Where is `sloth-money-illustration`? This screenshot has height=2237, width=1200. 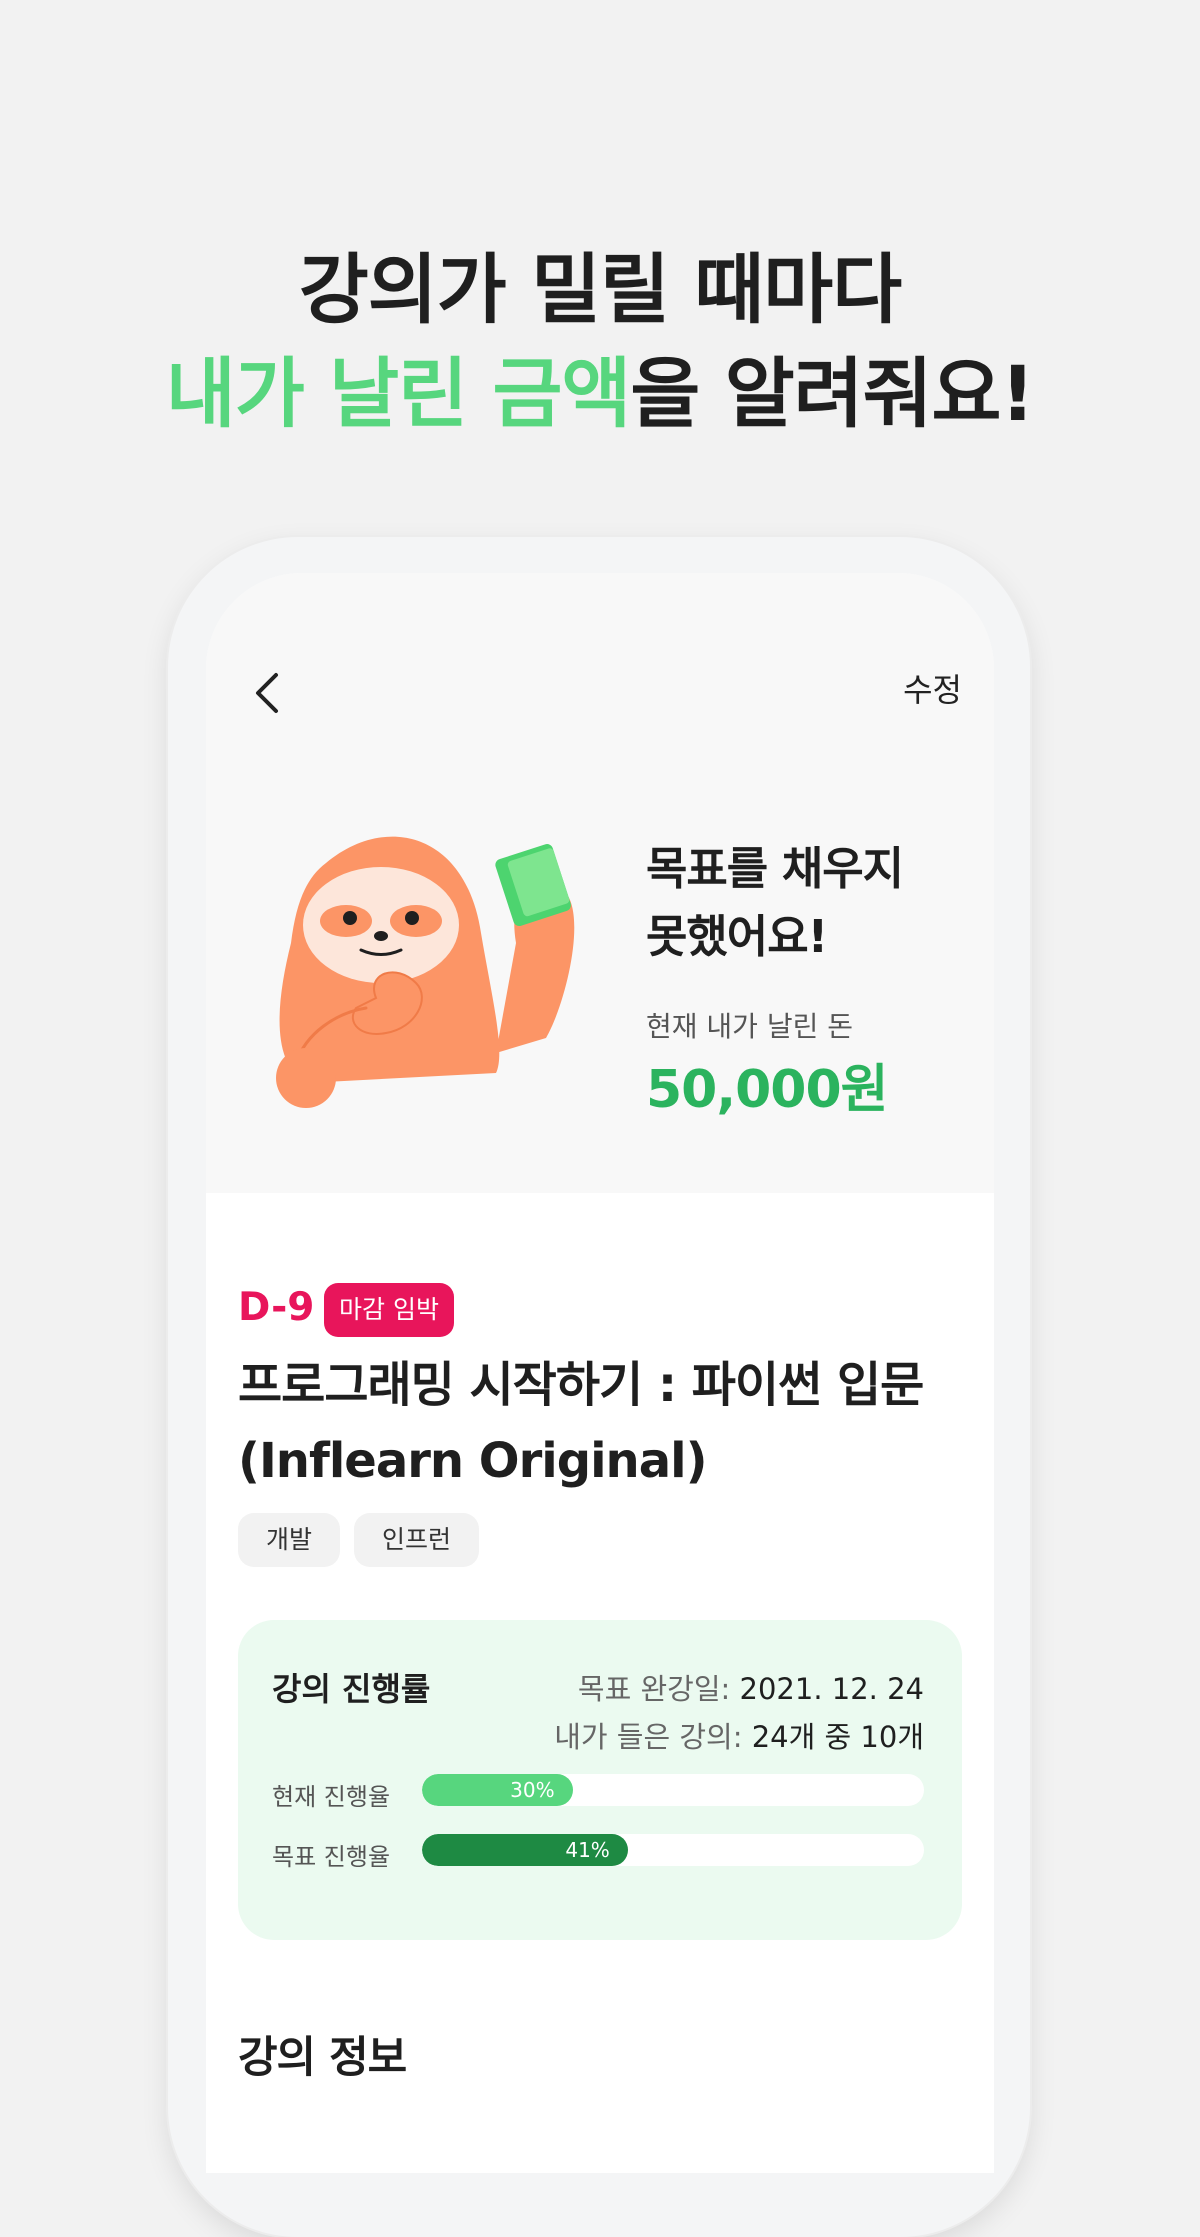 sloth-money-illustration is located at coordinates (425, 972).